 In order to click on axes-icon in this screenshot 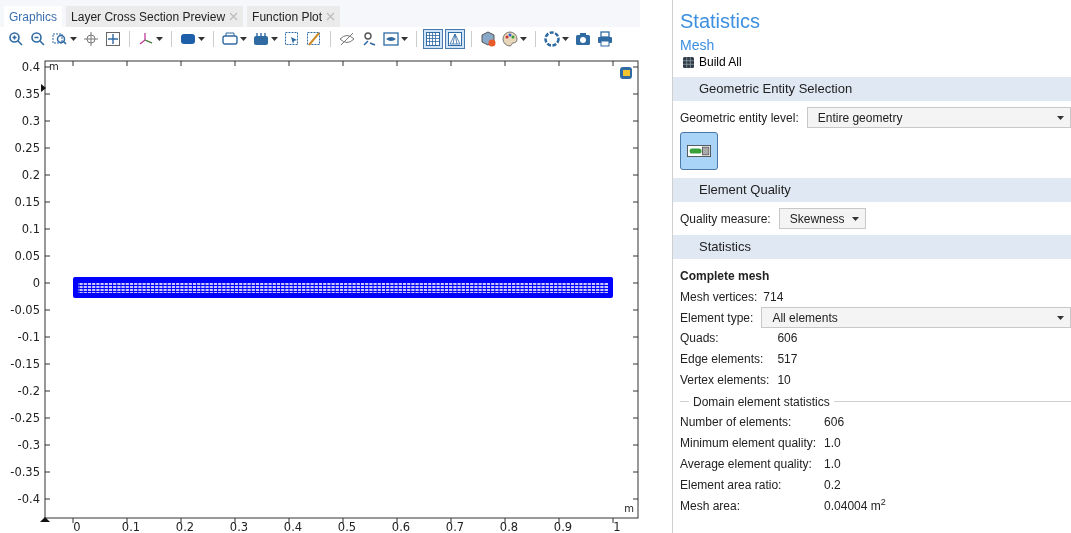, I will do `click(146, 39)`.